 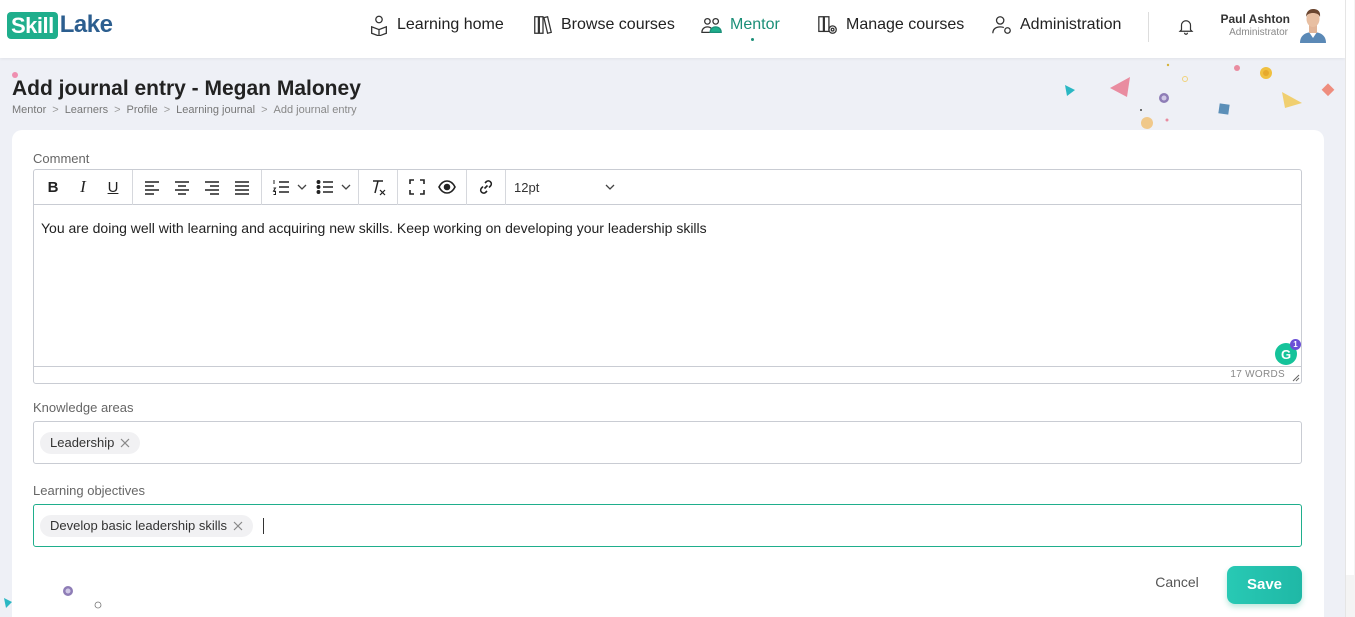 I want to click on bullet-list-icon, so click(x=325, y=187).